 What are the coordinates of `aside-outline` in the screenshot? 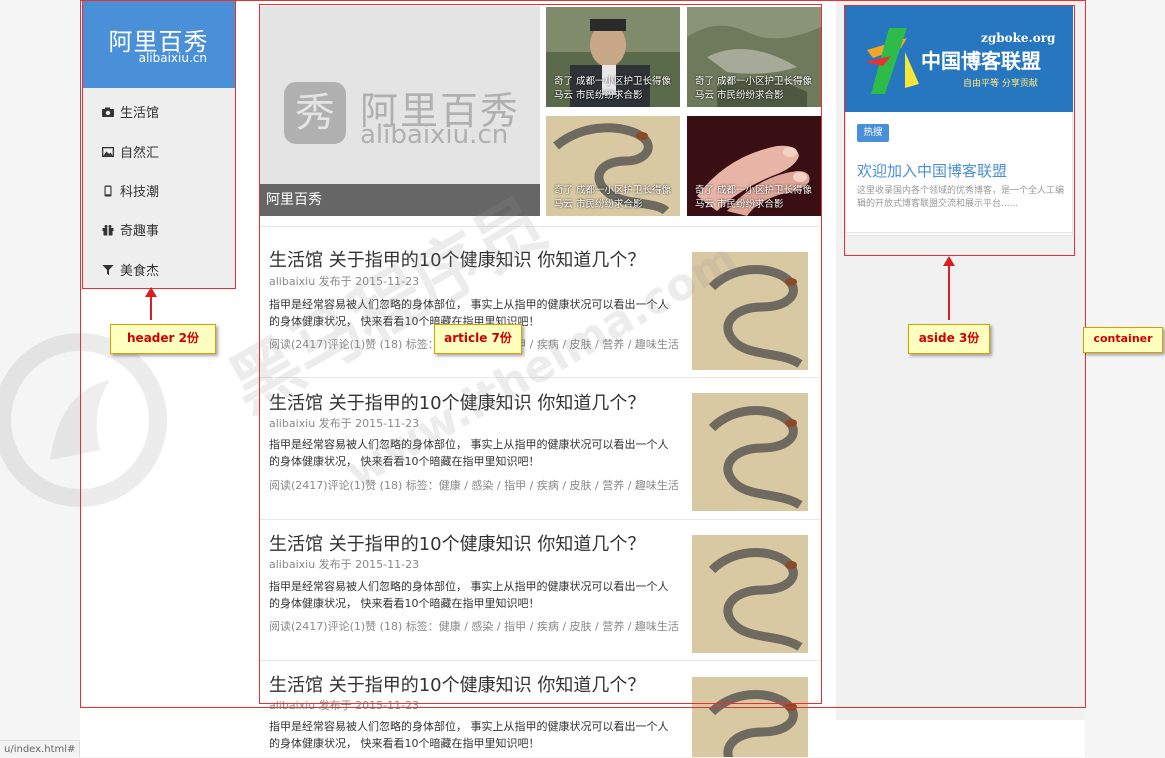 It's located at (959, 130).